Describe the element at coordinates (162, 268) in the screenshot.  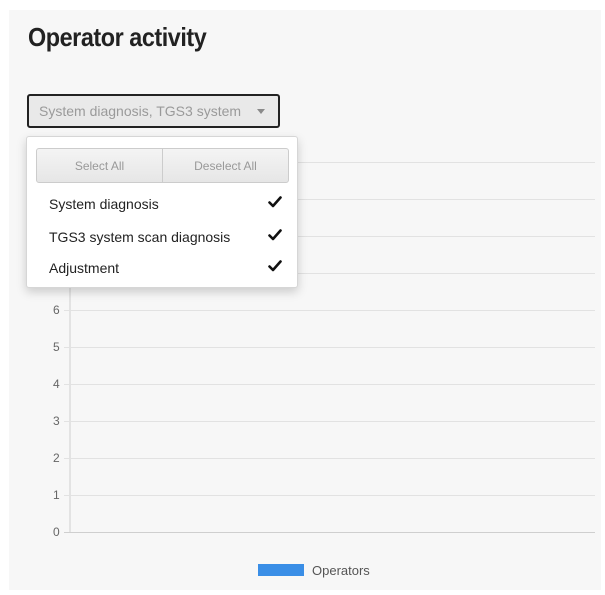
I see `option-adjustment: Adjustment` at that location.